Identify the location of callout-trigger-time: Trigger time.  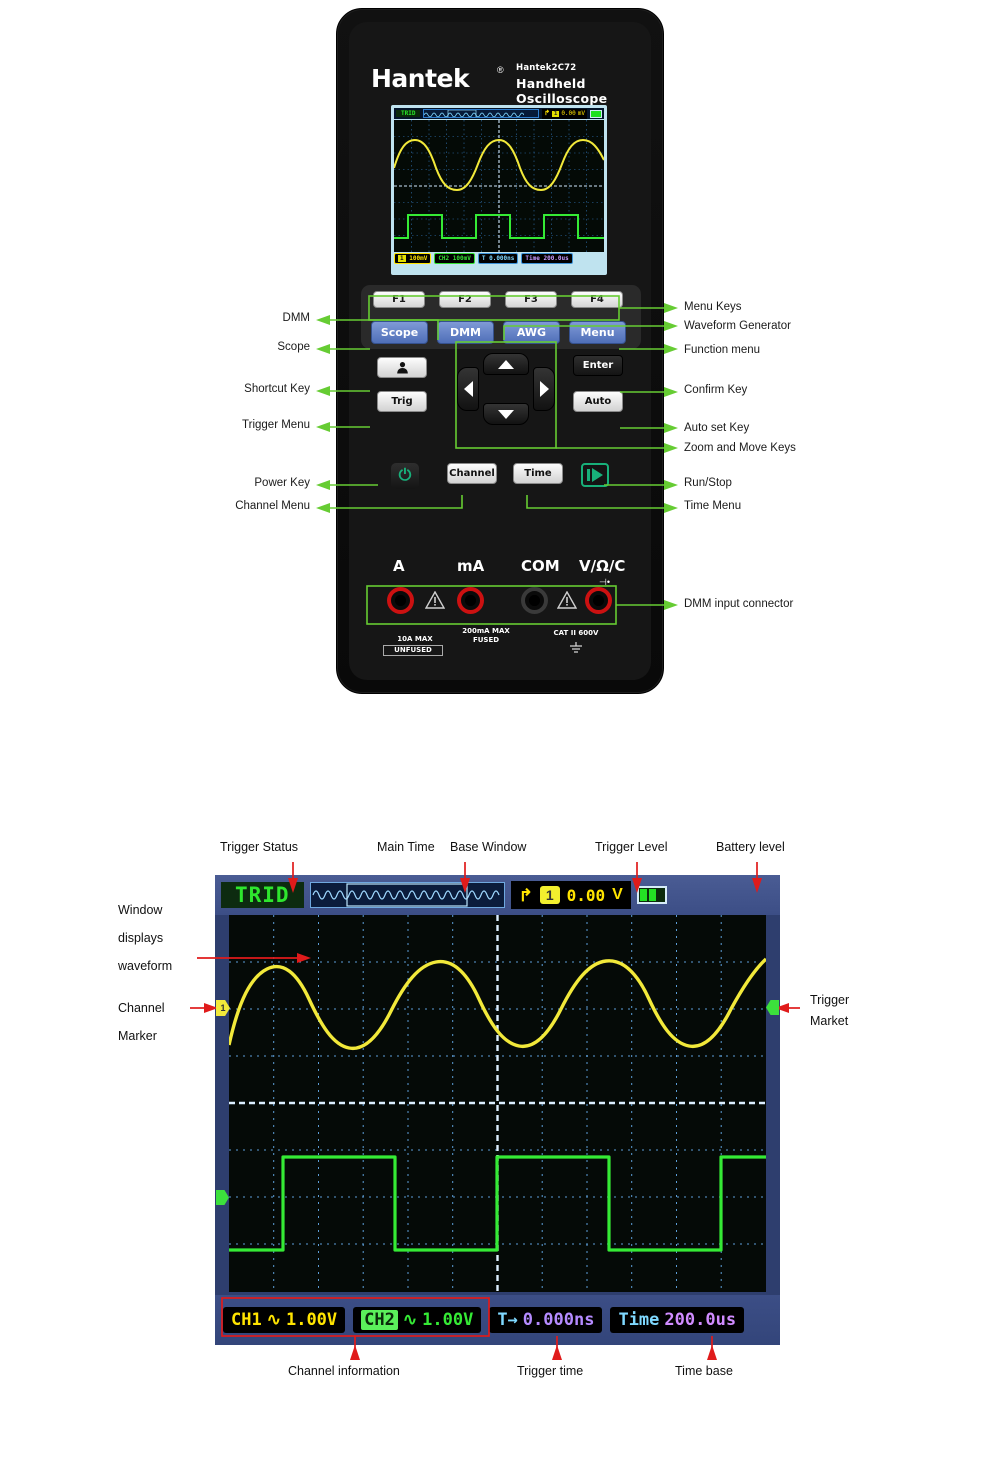
(550, 1371).